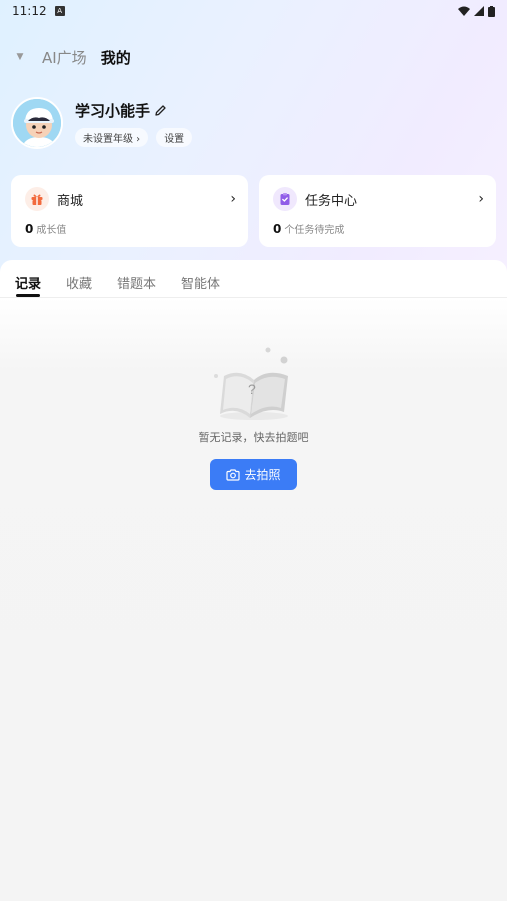 This screenshot has width=507, height=901. Describe the element at coordinates (51, 230) in the screenshot. I see `mall-desc: 成长值` at that location.